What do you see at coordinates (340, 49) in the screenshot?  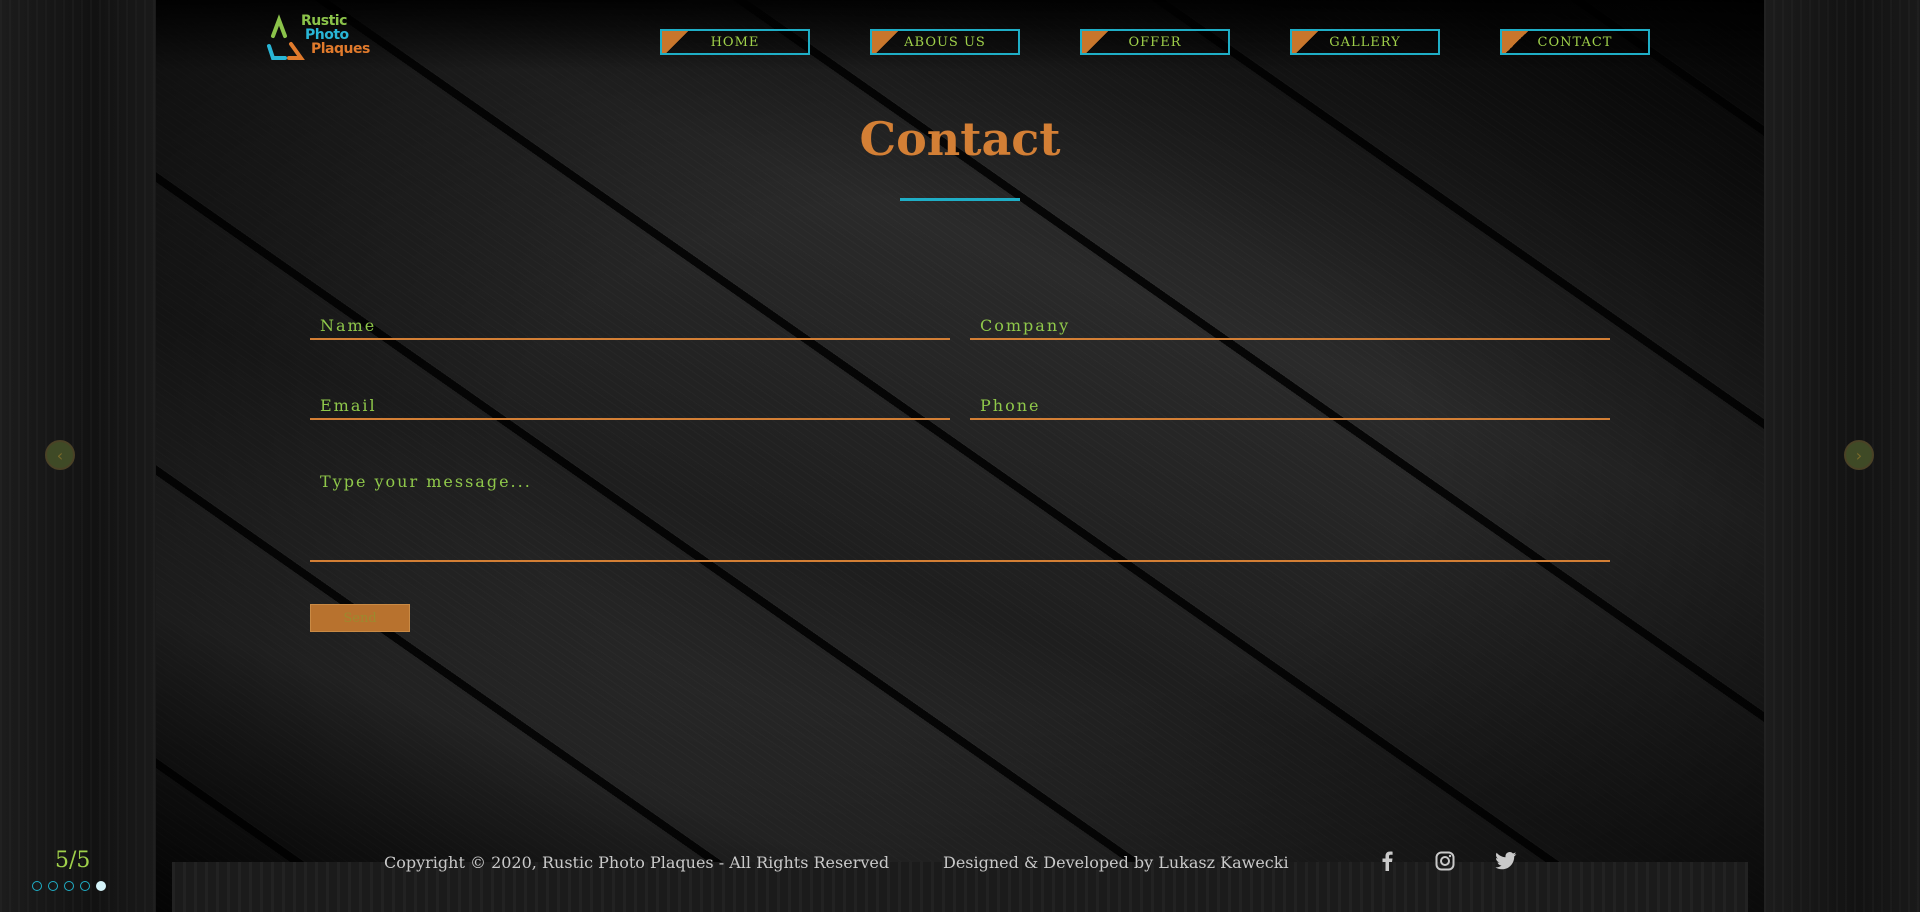 I see `logo-line-3: Plaques` at bounding box center [340, 49].